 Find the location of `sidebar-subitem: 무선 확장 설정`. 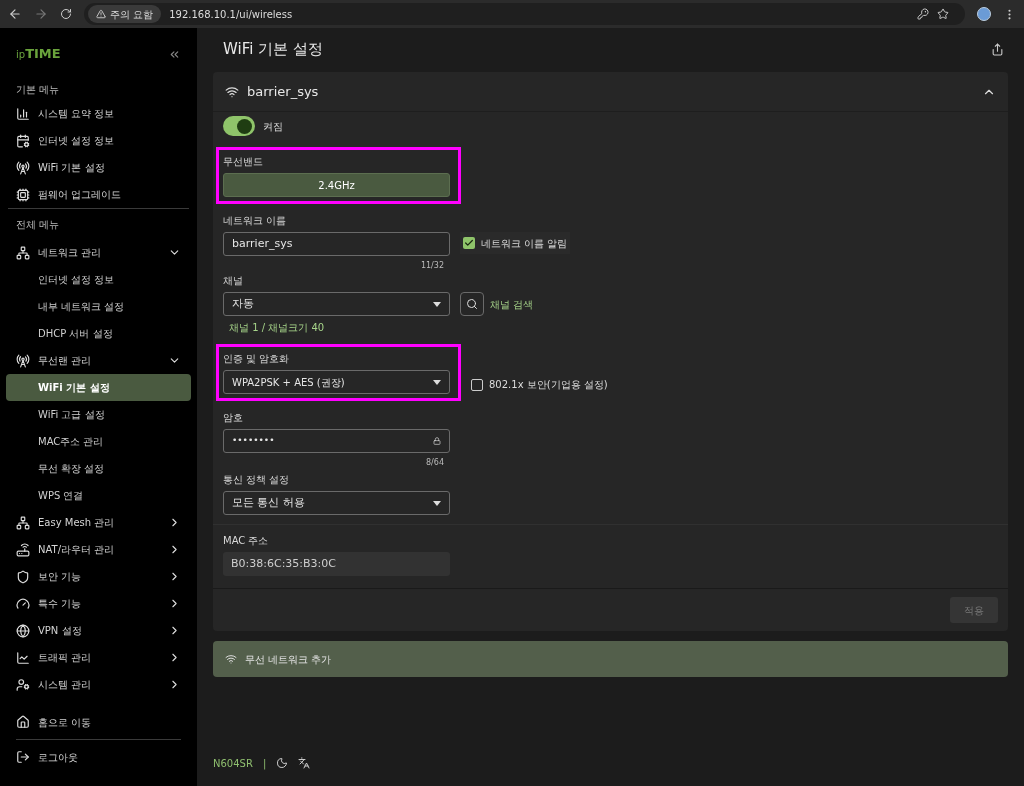

sidebar-subitem: 무선 확장 설정 is located at coordinates (98, 468).